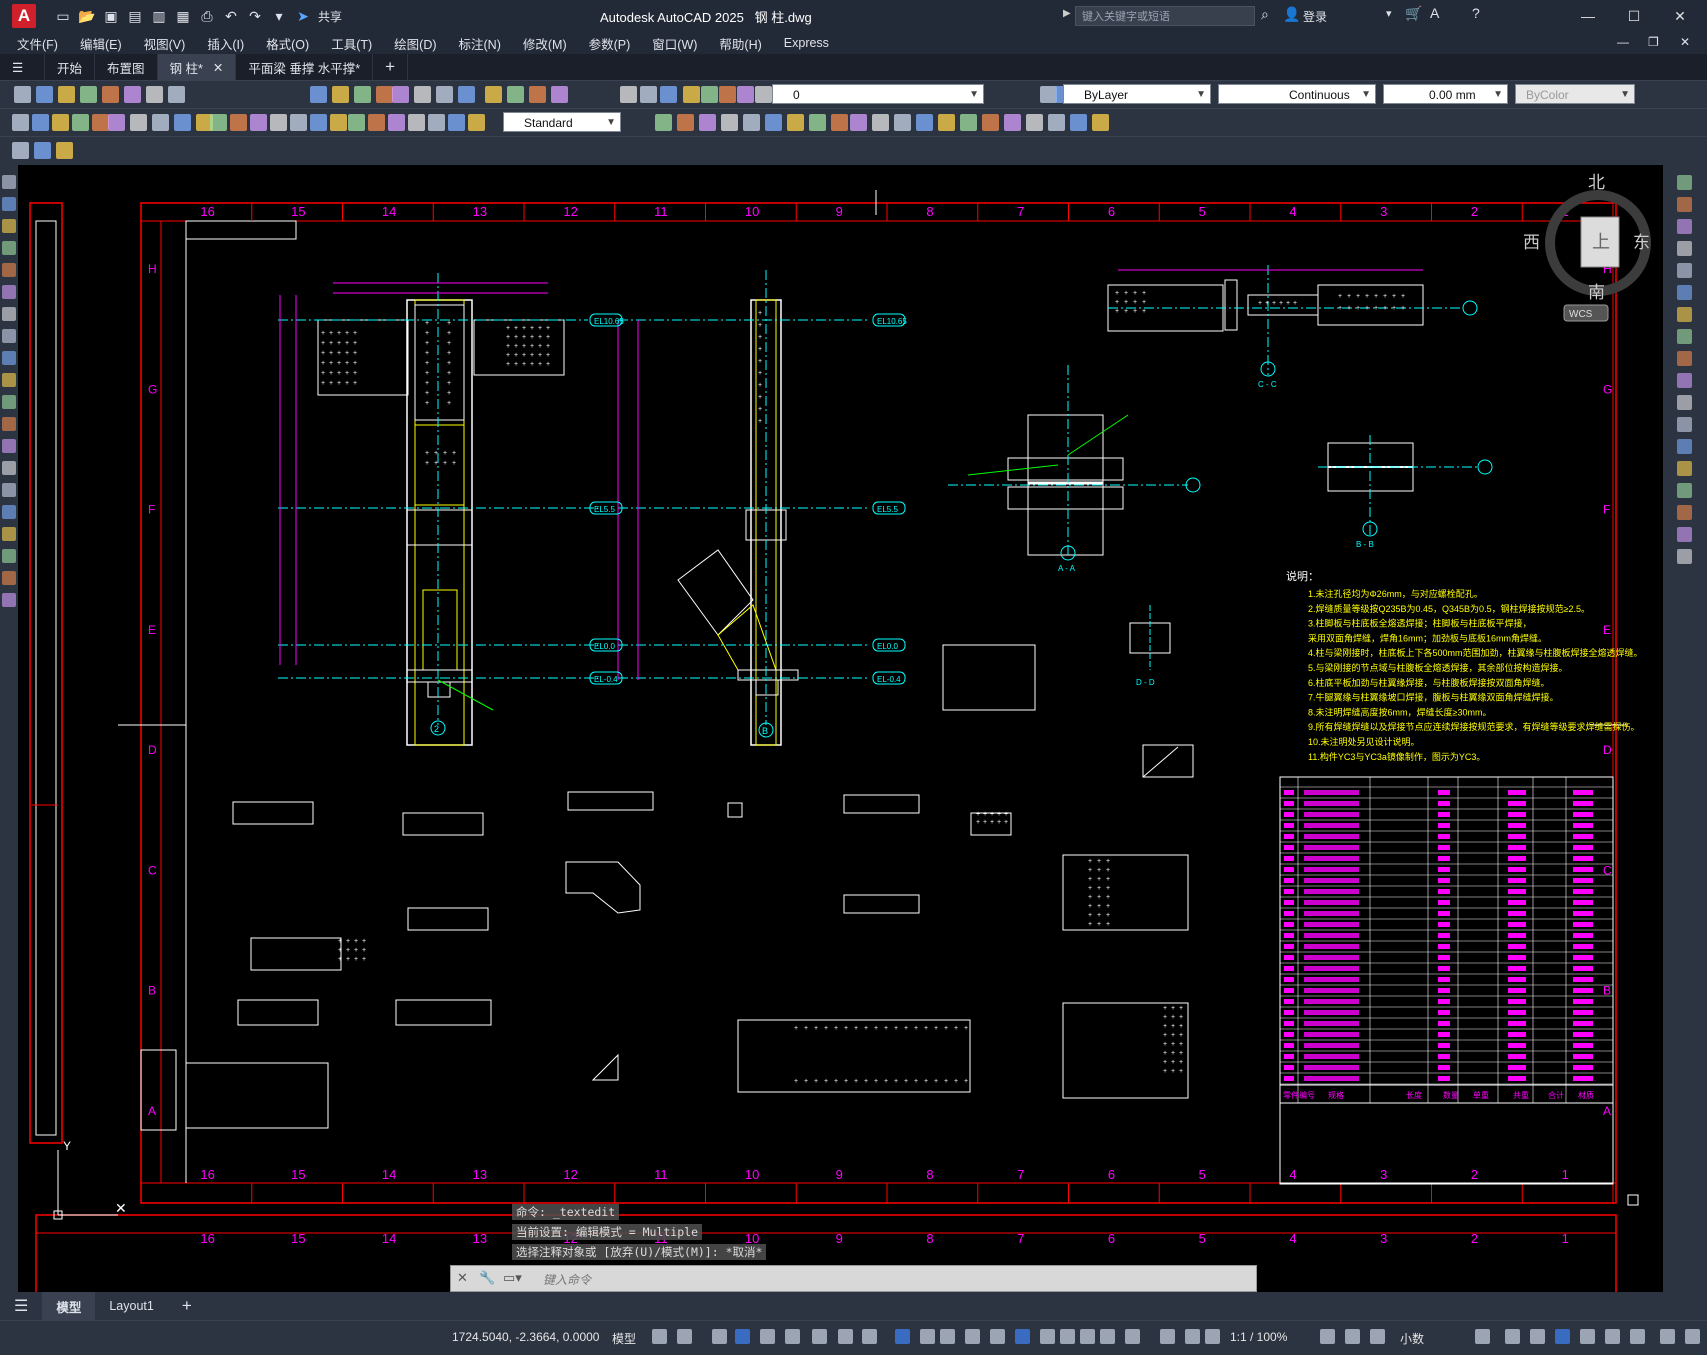  I want to click on annotation-scale: 1:1 / 100%, so click(1258, 1337).